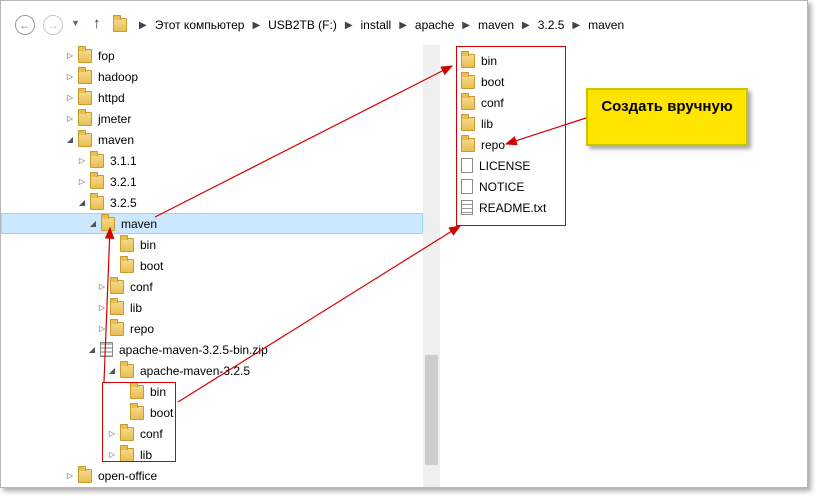  I want to click on scrollbar-thumb, so click(431, 410).